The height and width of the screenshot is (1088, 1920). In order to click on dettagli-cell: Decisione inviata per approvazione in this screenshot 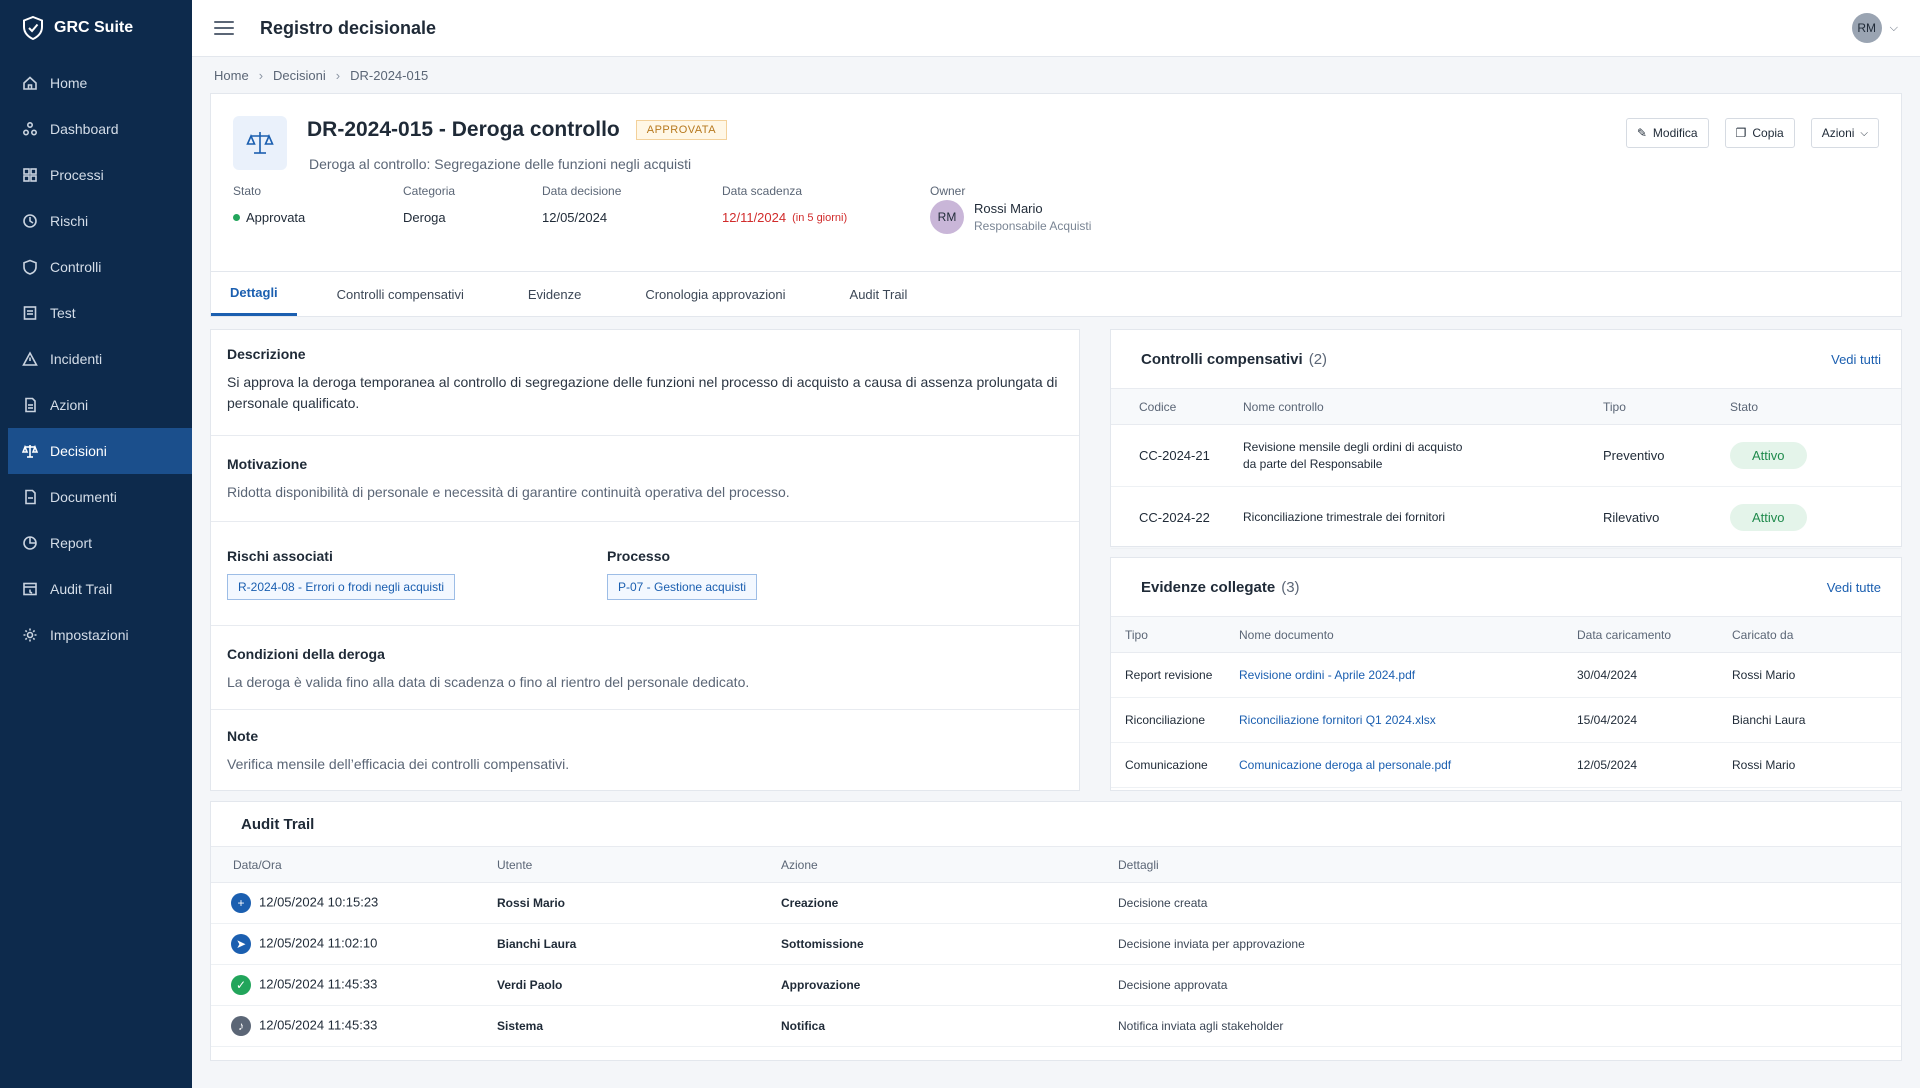, I will do `click(1509, 944)`.